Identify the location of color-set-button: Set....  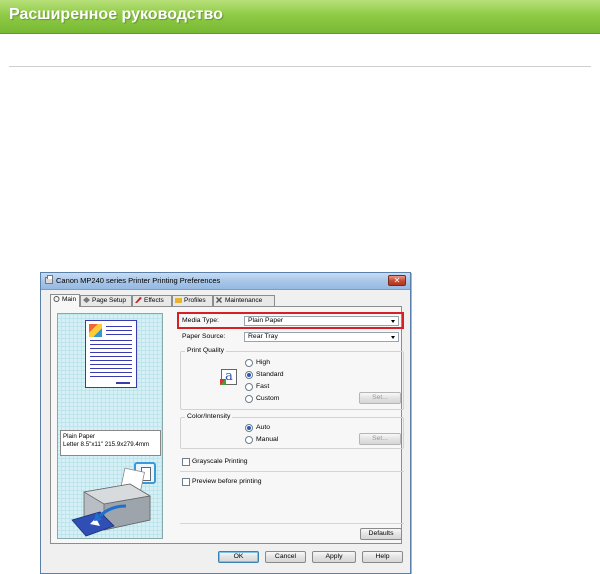
(380, 439).